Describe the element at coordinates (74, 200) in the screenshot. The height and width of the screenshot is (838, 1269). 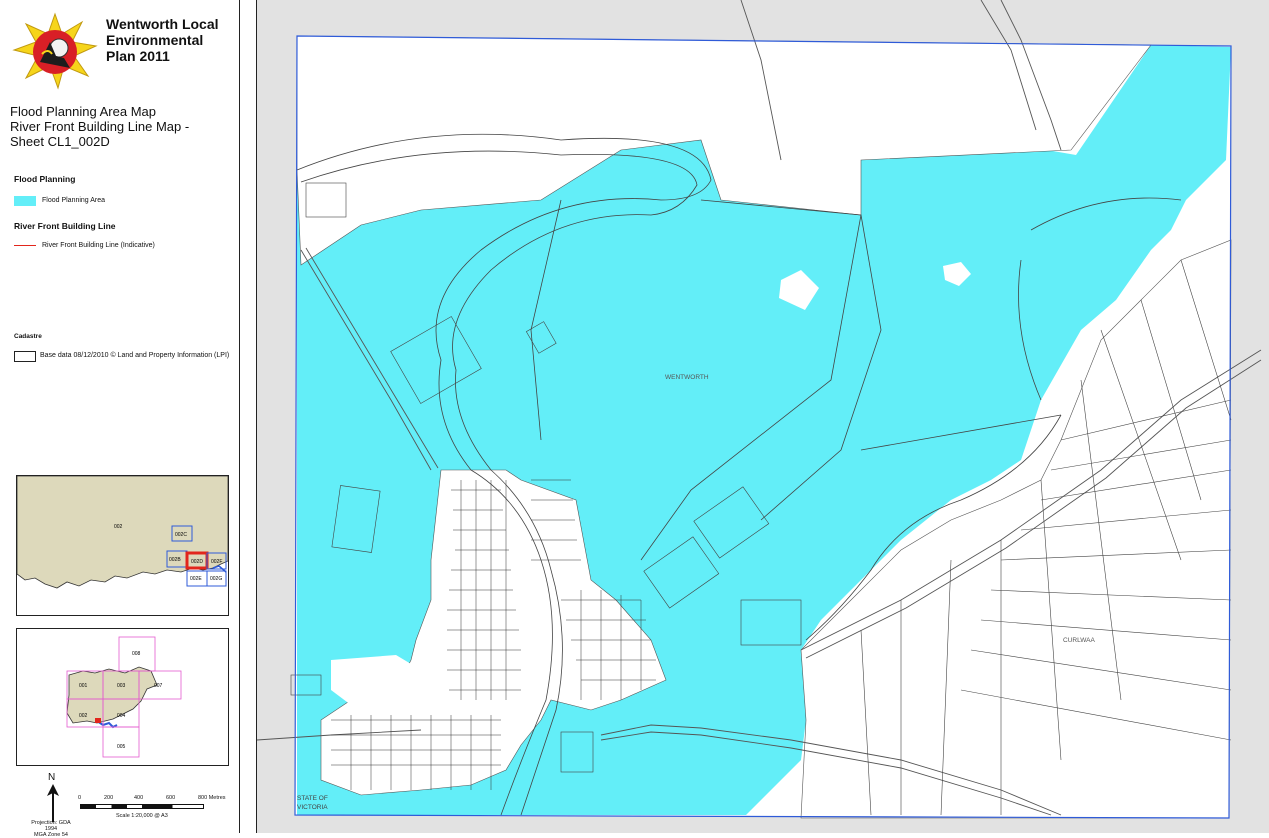
I see `flood-area-label: Flood Planning Area` at that location.